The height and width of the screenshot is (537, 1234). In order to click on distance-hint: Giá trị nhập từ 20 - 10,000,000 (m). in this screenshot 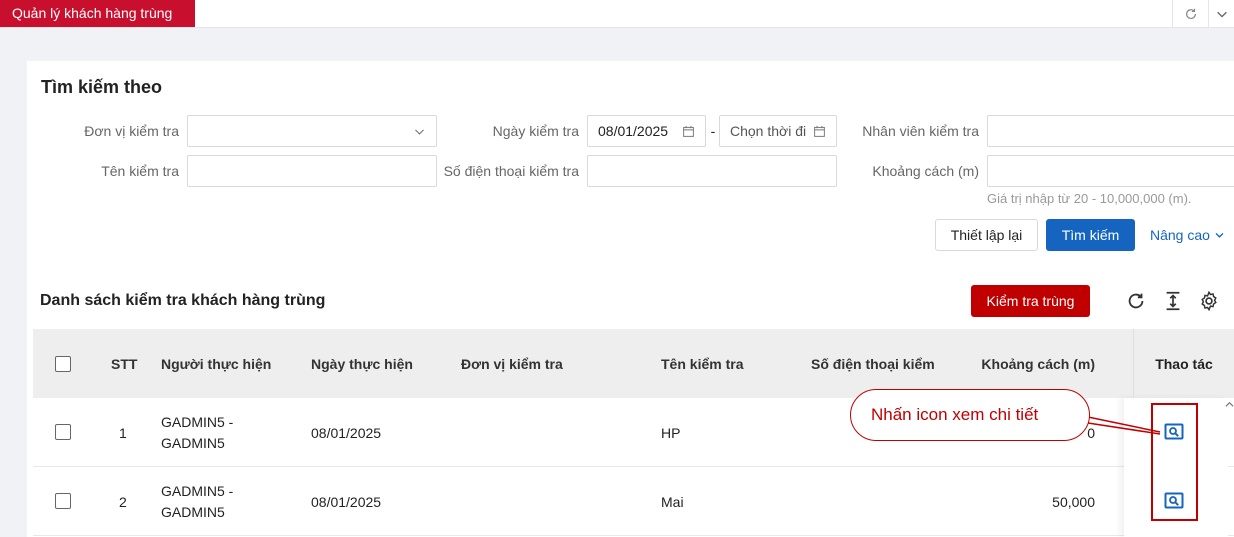, I will do `click(1089, 198)`.